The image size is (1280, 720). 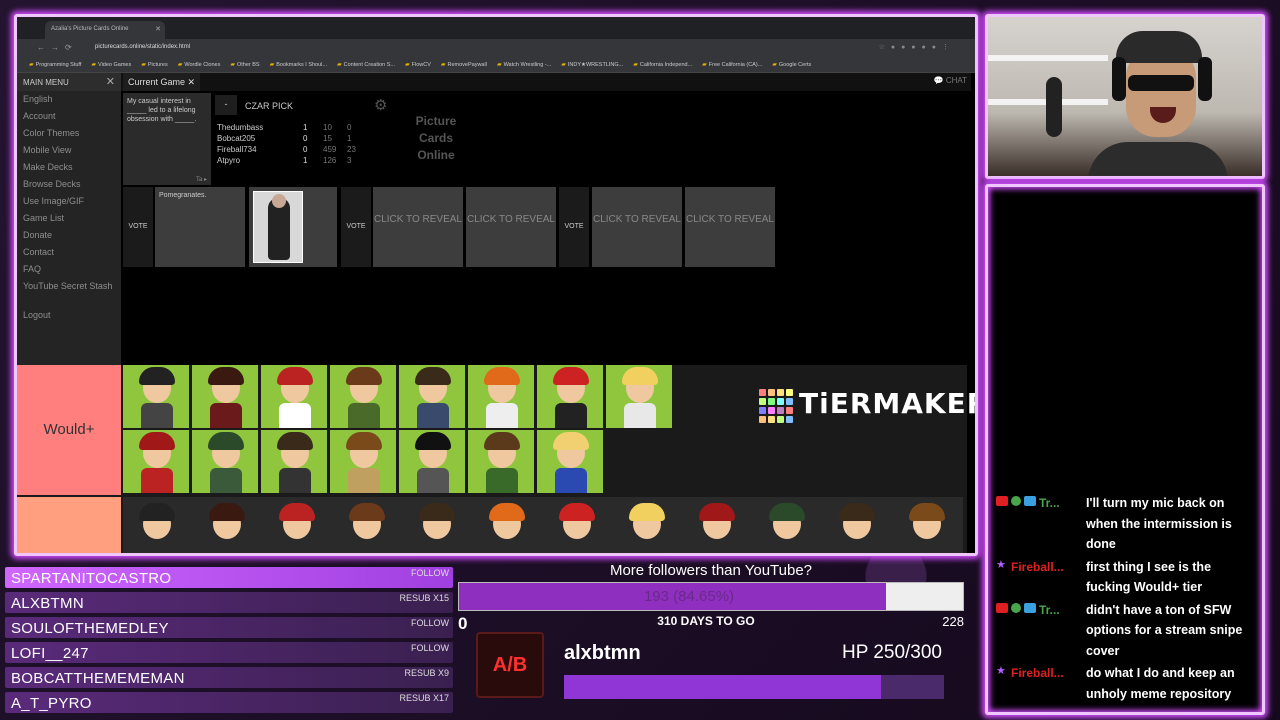 What do you see at coordinates (464, 64) in the screenshot?
I see `bookmark-item: ▰ RemovePaywall` at bounding box center [464, 64].